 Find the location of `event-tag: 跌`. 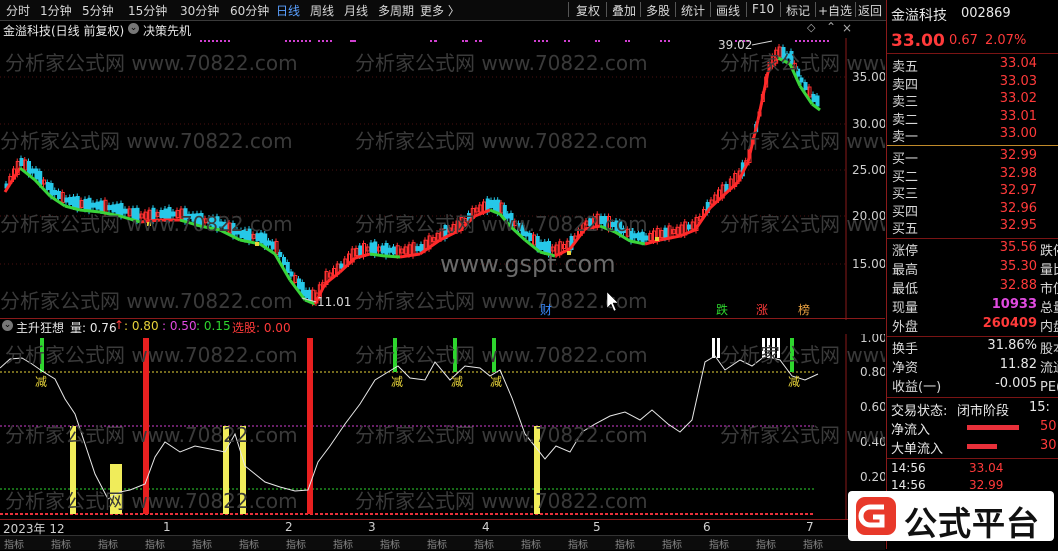

event-tag: 跌 is located at coordinates (722, 309).